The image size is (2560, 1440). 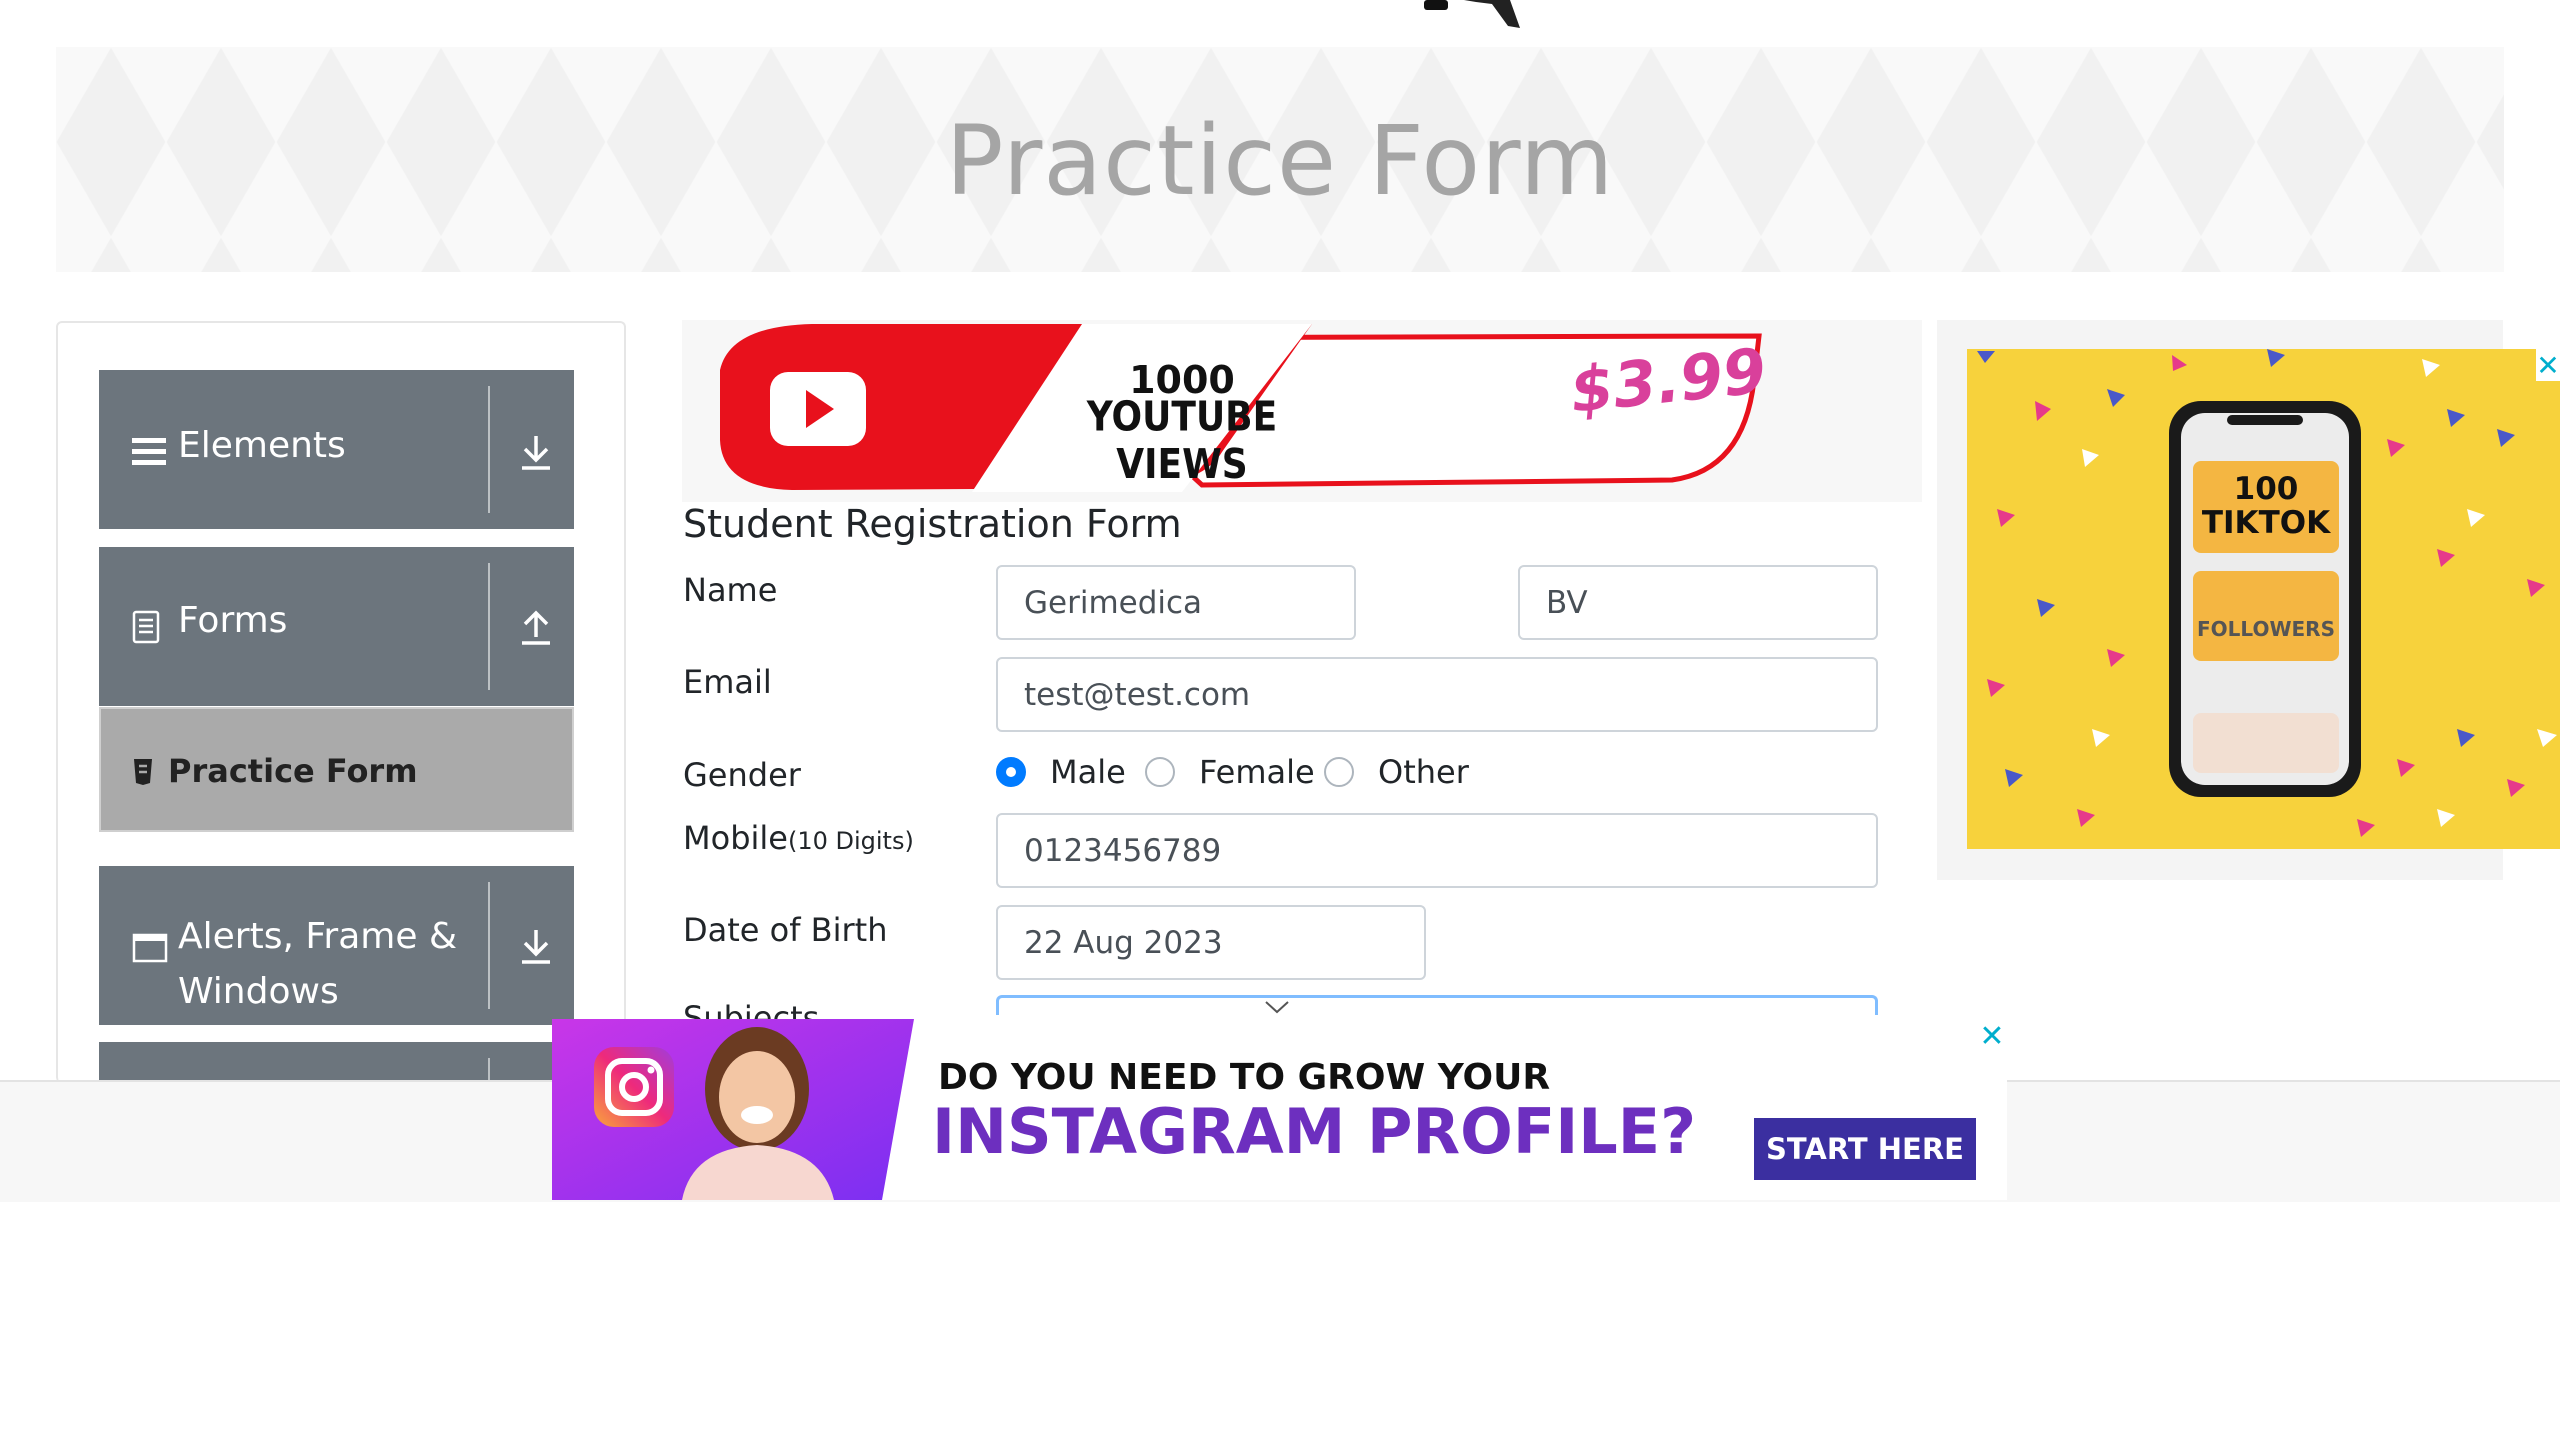 I want to click on email-input: test@test.com, so click(x=1437, y=694).